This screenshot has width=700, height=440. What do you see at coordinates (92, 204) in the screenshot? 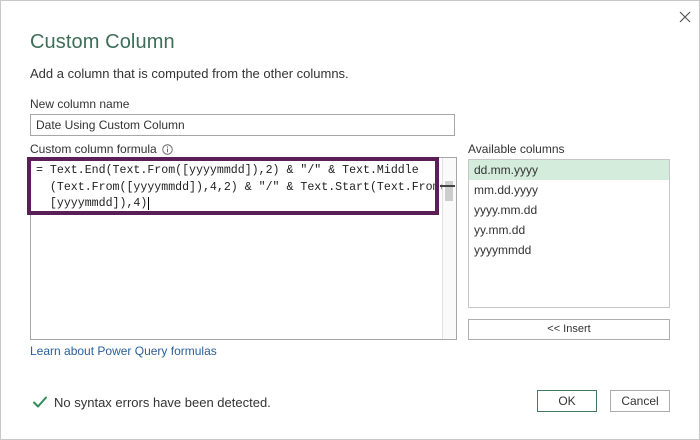
I see `formula-line-3: [yyyymmdd]),4)` at bounding box center [92, 204].